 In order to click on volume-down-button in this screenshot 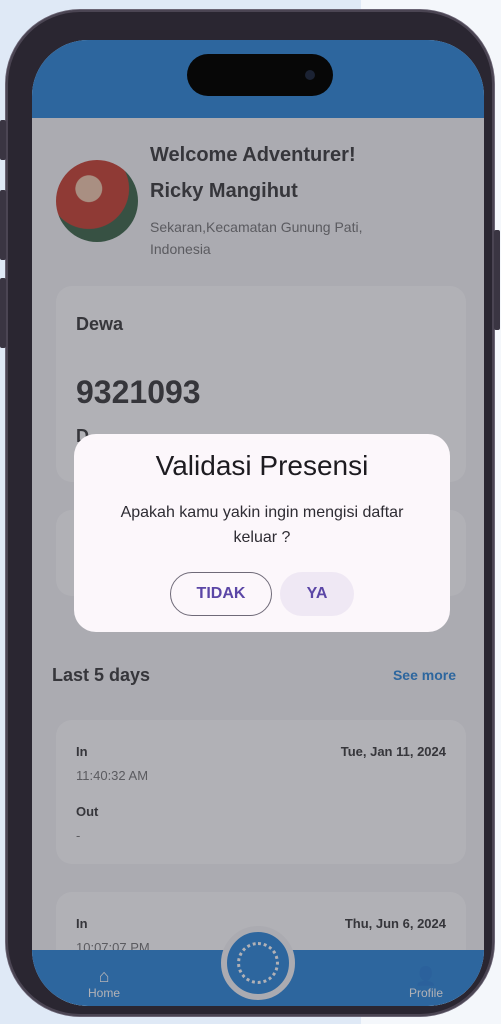, I will do `click(3, 313)`.